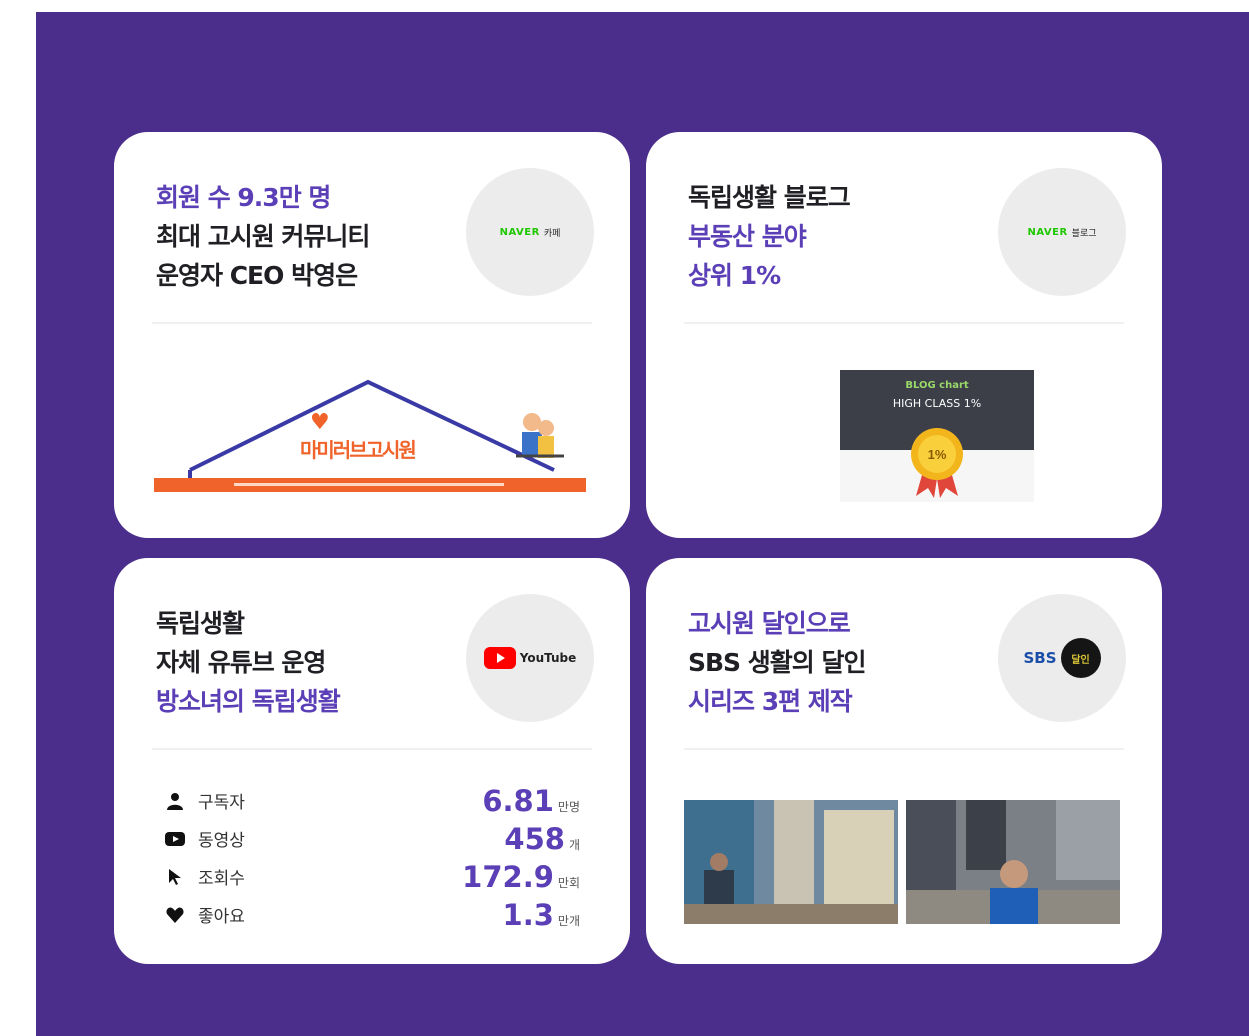 The width and height of the screenshot is (1249, 1036). What do you see at coordinates (372, 803) in the screenshot?
I see `stat-row: 구독자 6.81 만명` at bounding box center [372, 803].